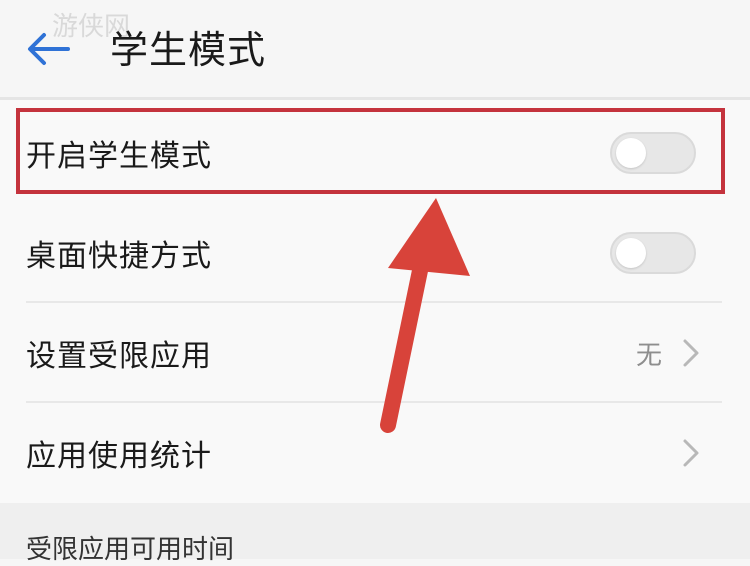 Image resolution: width=750 pixels, height=566 pixels. I want to click on row-label: 应用使用统计, so click(119, 456).